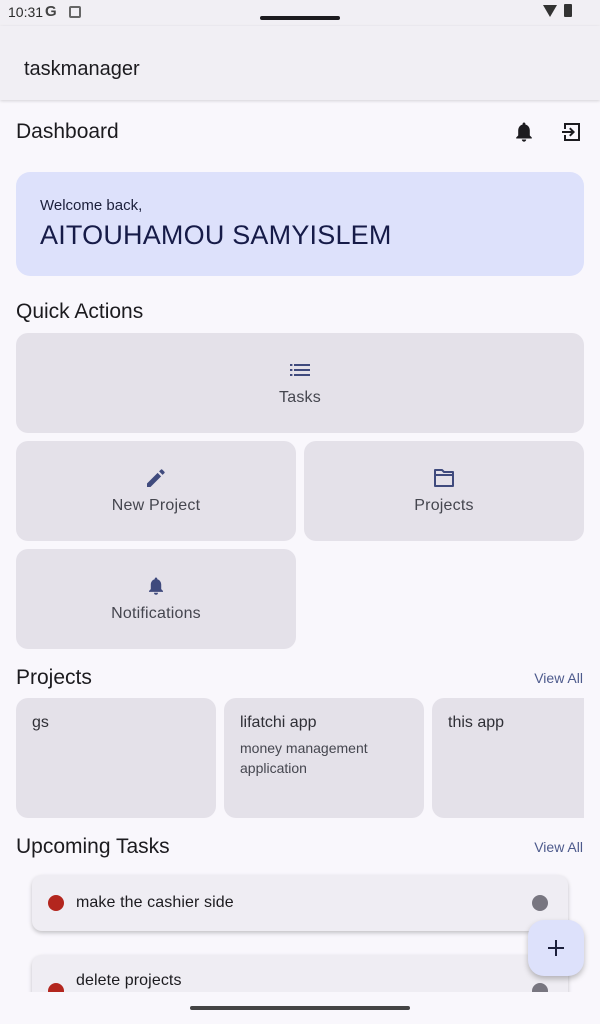 The image size is (600, 1024). What do you see at coordinates (300, 18) in the screenshot?
I see `camera-notch` at bounding box center [300, 18].